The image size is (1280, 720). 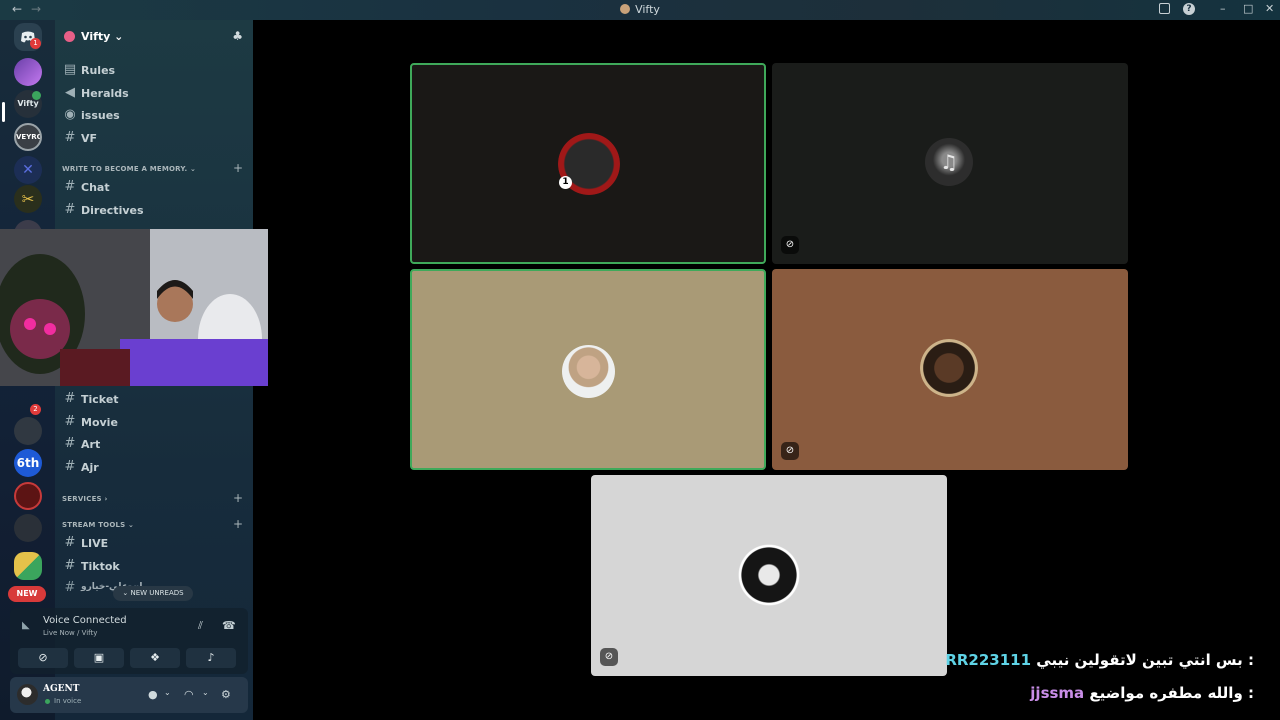 I want to click on user-panel: AGENT In voice ● ⌄ ◠ ⌄ ⚙, so click(x=129, y=695).